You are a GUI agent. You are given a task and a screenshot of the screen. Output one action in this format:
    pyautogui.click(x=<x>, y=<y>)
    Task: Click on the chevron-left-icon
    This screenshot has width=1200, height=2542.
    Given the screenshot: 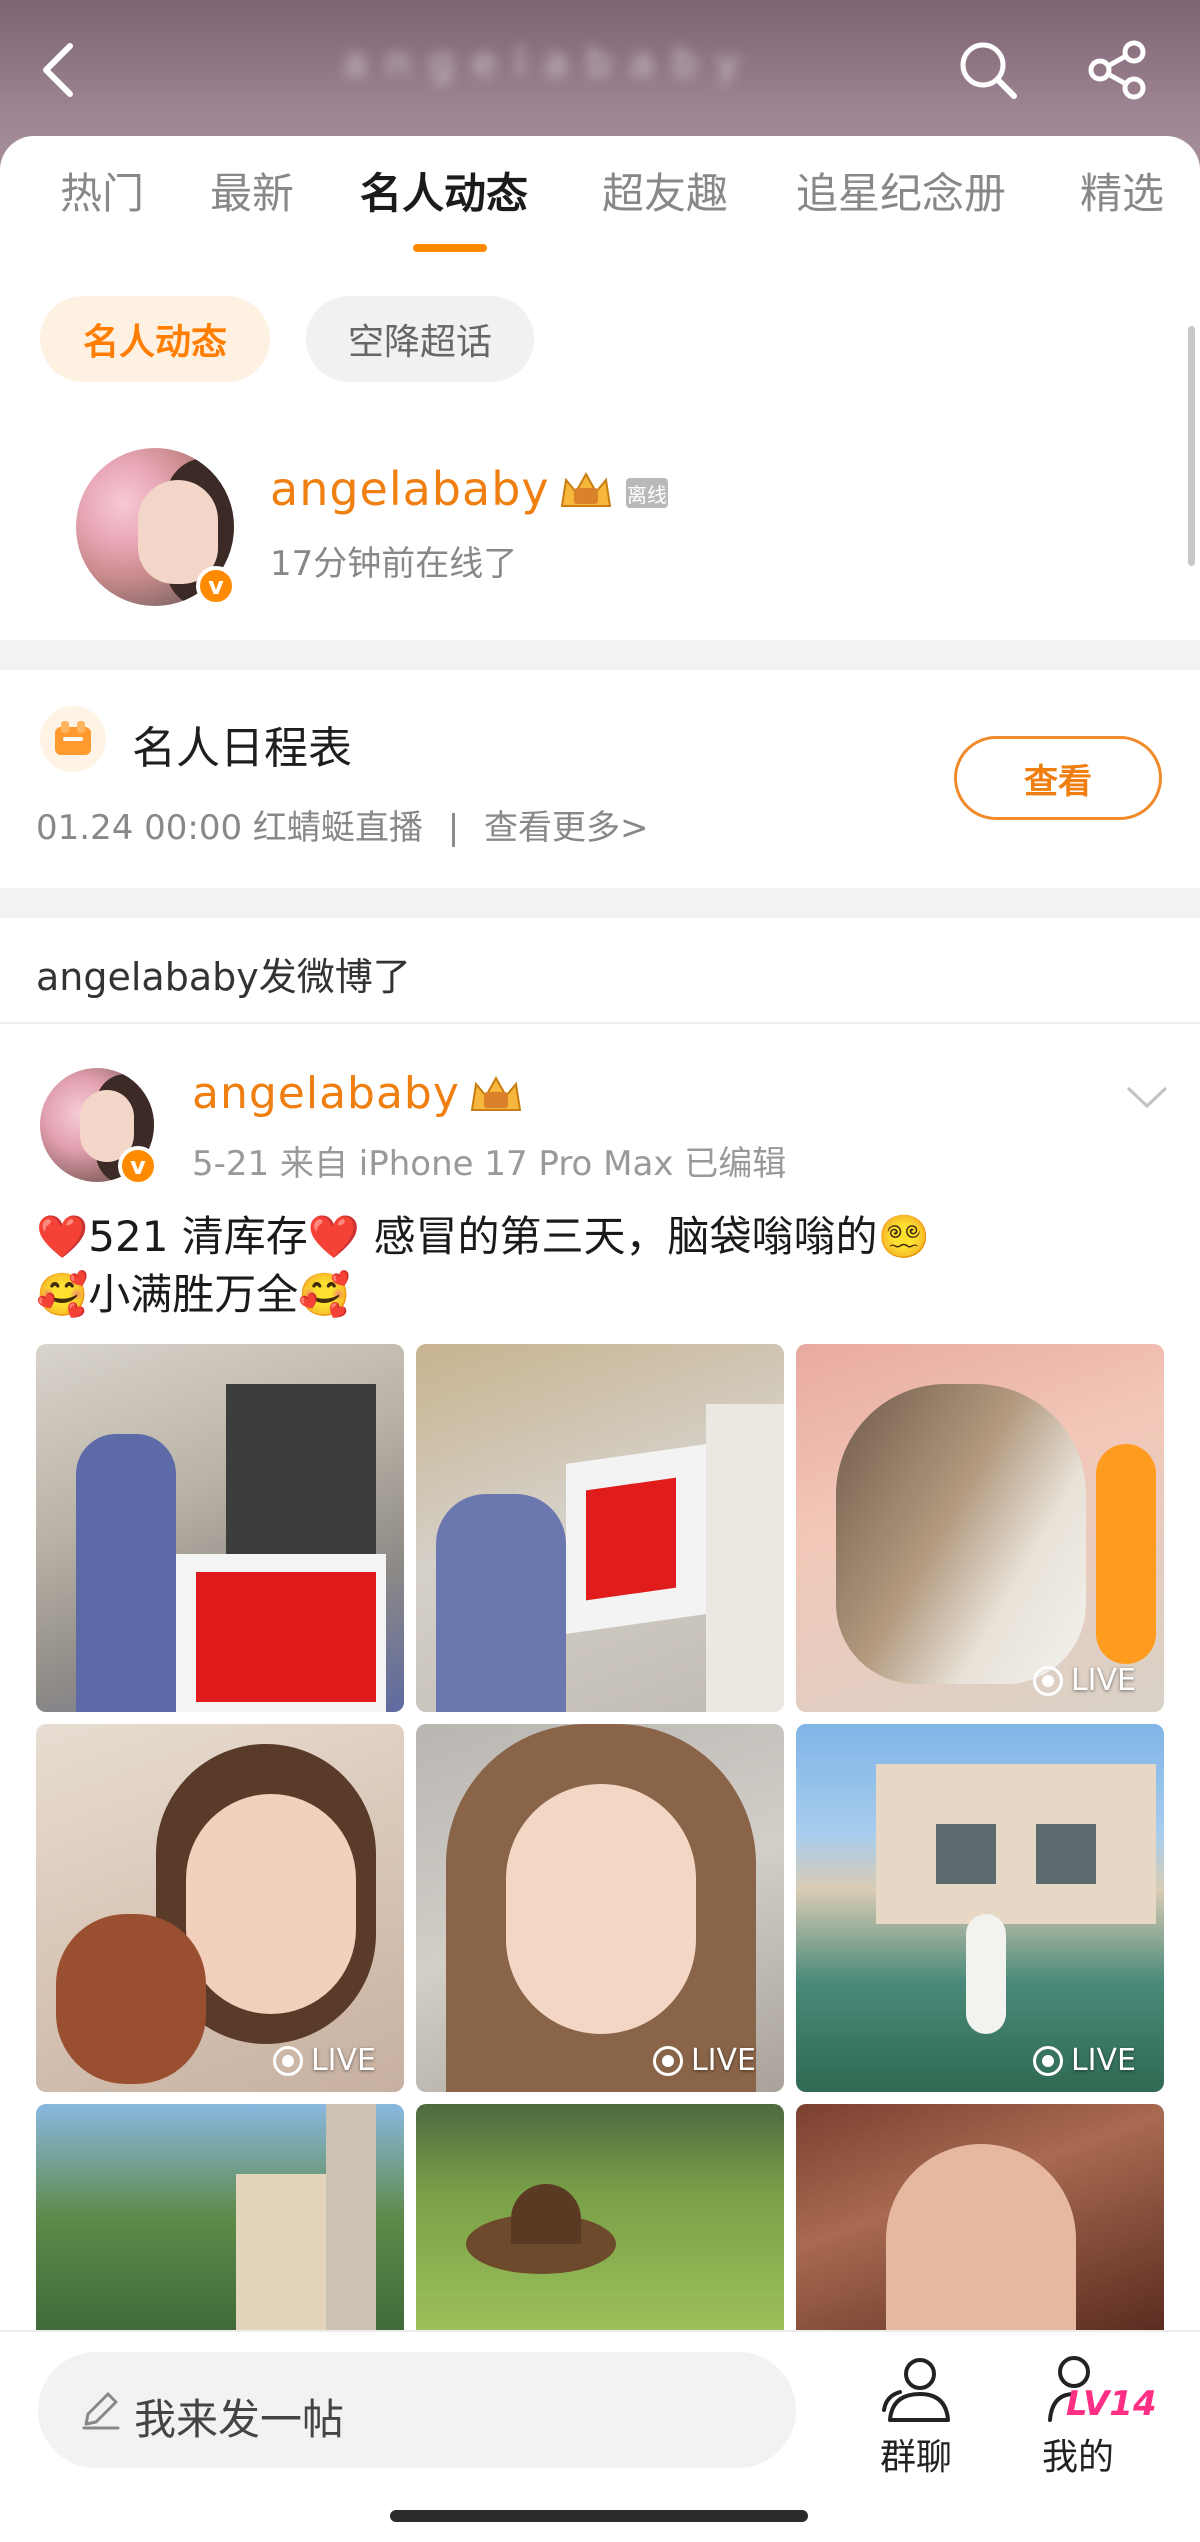 What is the action you would take?
    pyautogui.click(x=58, y=70)
    